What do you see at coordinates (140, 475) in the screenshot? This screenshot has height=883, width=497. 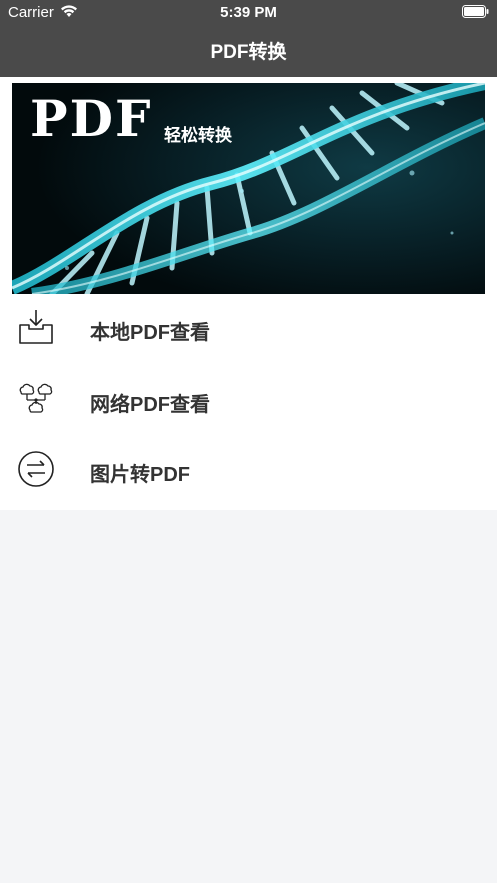 I see `menu-item-label: 图片转PDF` at bounding box center [140, 475].